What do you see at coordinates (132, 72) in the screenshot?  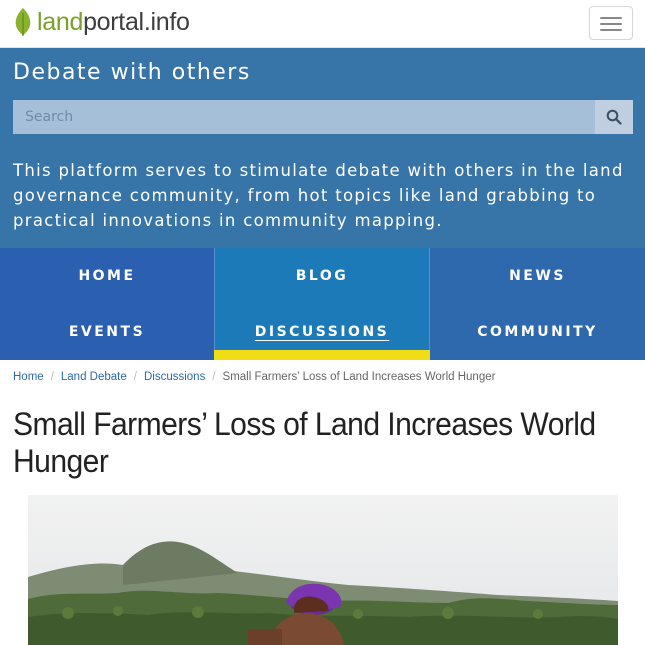 I see `section-title: Debate with others` at bounding box center [132, 72].